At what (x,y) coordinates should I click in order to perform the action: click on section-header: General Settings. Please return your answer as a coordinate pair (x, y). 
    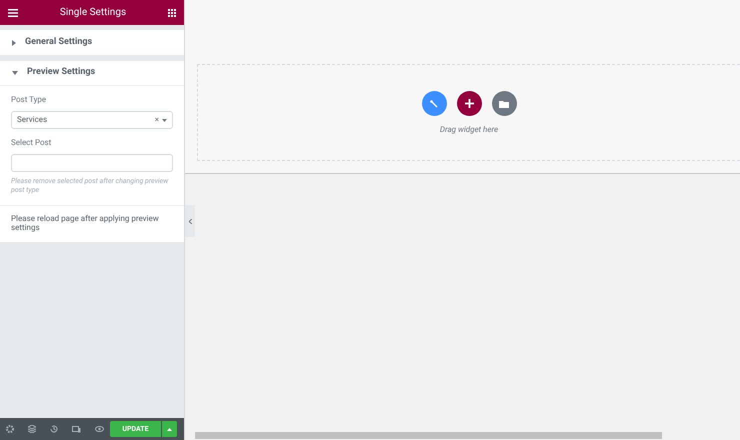
    Looking at the image, I should click on (92, 42).